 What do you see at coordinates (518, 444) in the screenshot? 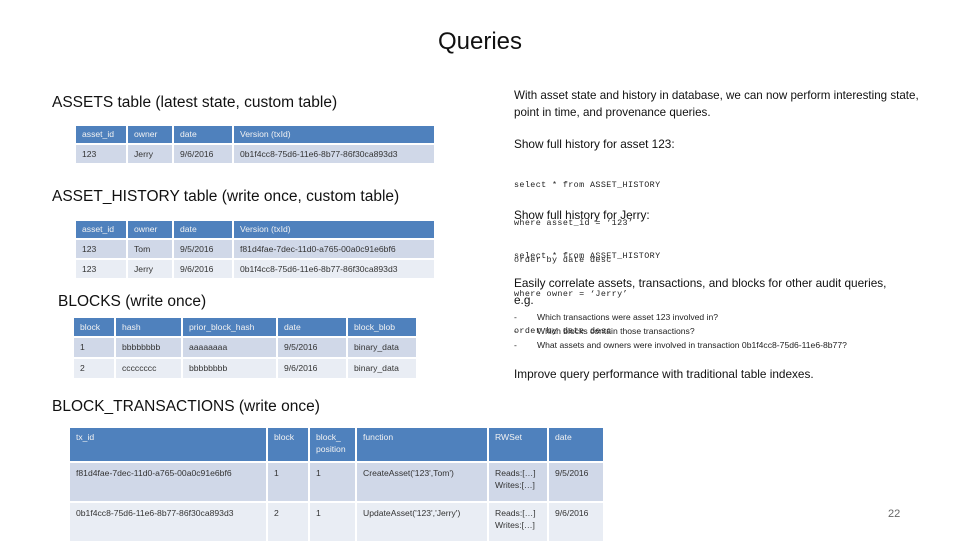
I see `column-header: RWSet` at bounding box center [518, 444].